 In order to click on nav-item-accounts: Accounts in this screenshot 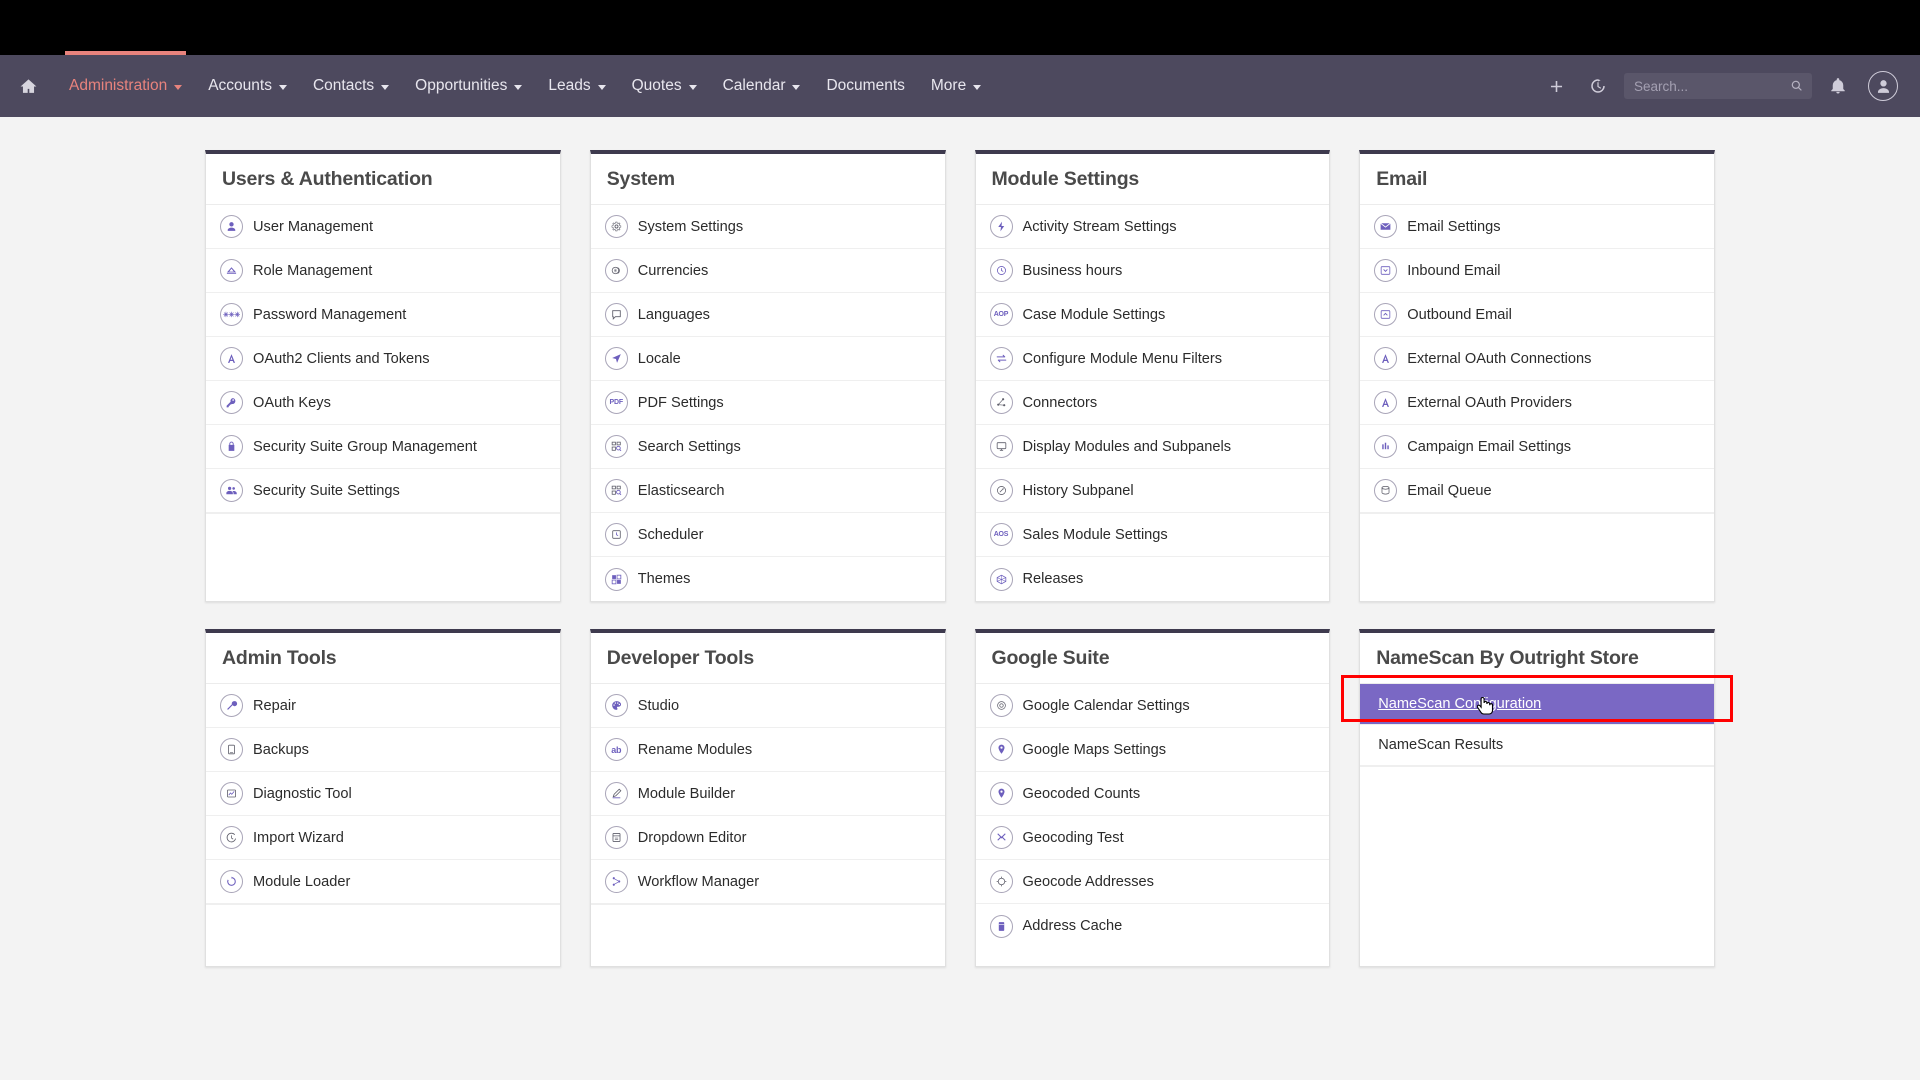, I will do `click(247, 86)`.